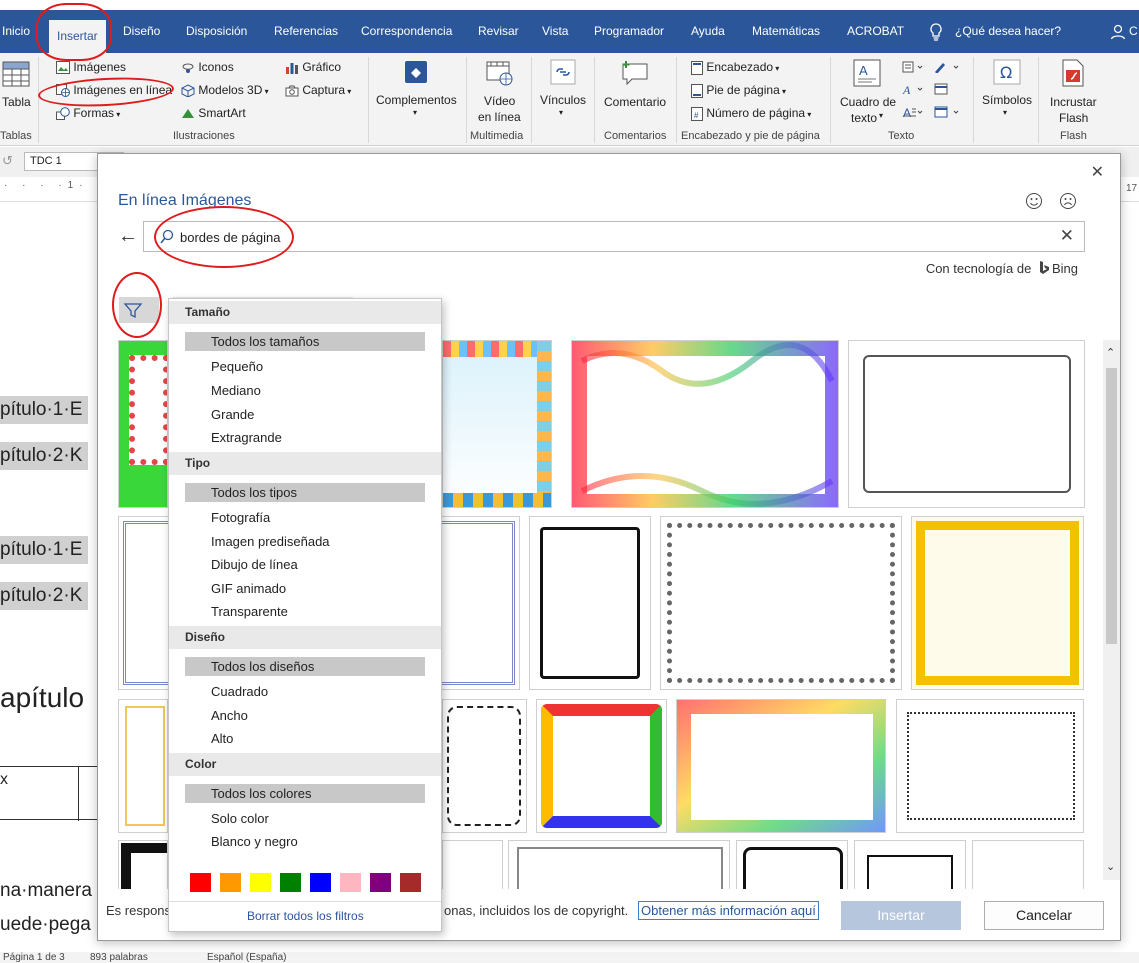  I want to click on signature-line-icon, so click(947, 68).